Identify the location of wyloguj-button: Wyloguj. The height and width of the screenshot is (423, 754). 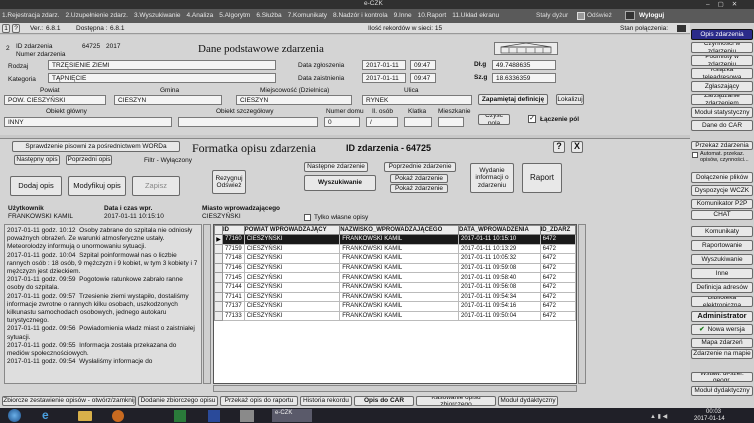
(651, 15).